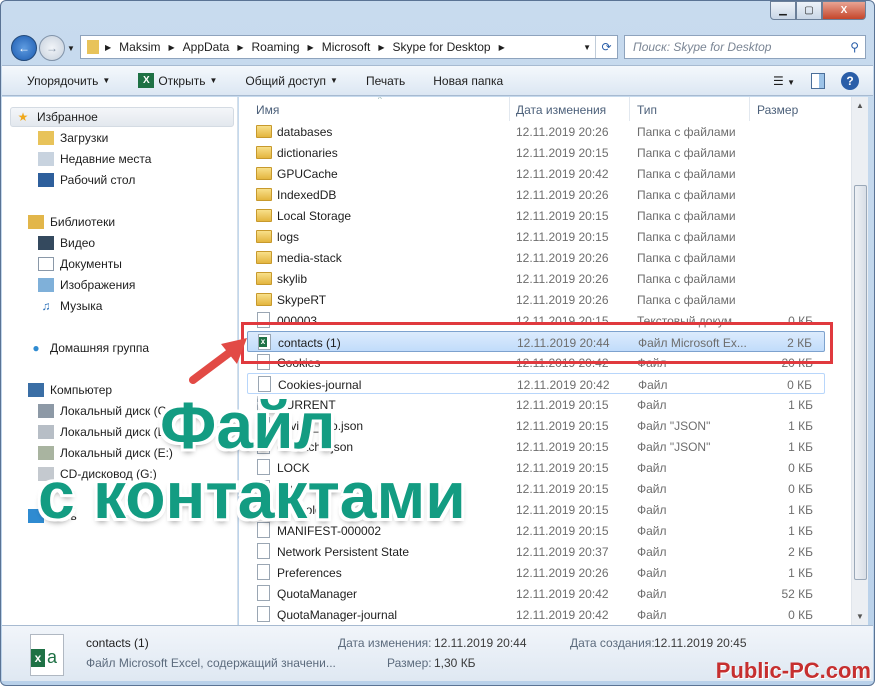 The width and height of the screenshot is (875, 686). What do you see at coordinates (71, 222) in the screenshot?
I see `sidebar-item-libraries: Библиотеки` at bounding box center [71, 222].